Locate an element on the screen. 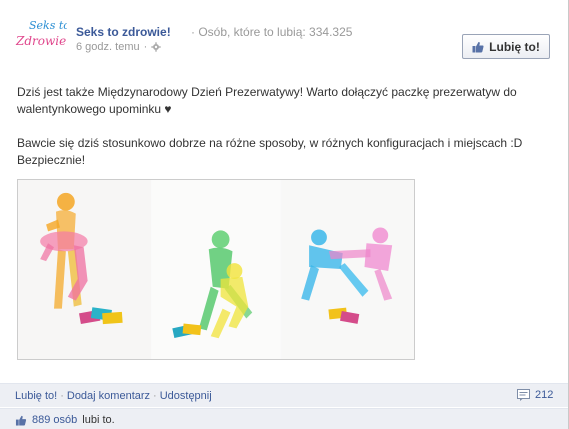 This screenshot has height=429, width=569. share-link: Udostępnij is located at coordinates (186, 396).